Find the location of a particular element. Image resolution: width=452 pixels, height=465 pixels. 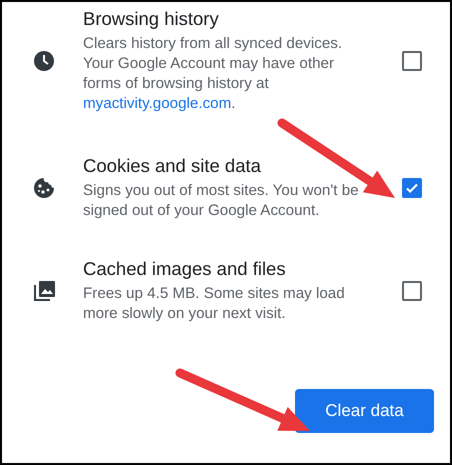

option-description: Frees up 4.5 MB. Some sites may load more slowly on your next visit. is located at coordinates (214, 304).